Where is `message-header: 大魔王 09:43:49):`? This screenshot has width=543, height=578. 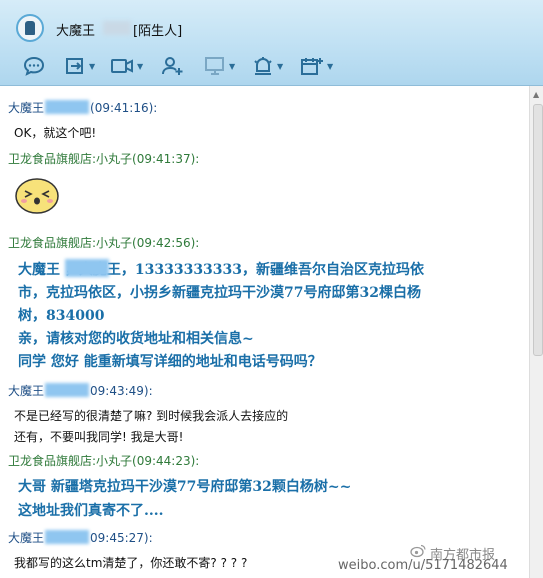
message-header: 大魔王 09:43:49): is located at coordinates (80, 390).